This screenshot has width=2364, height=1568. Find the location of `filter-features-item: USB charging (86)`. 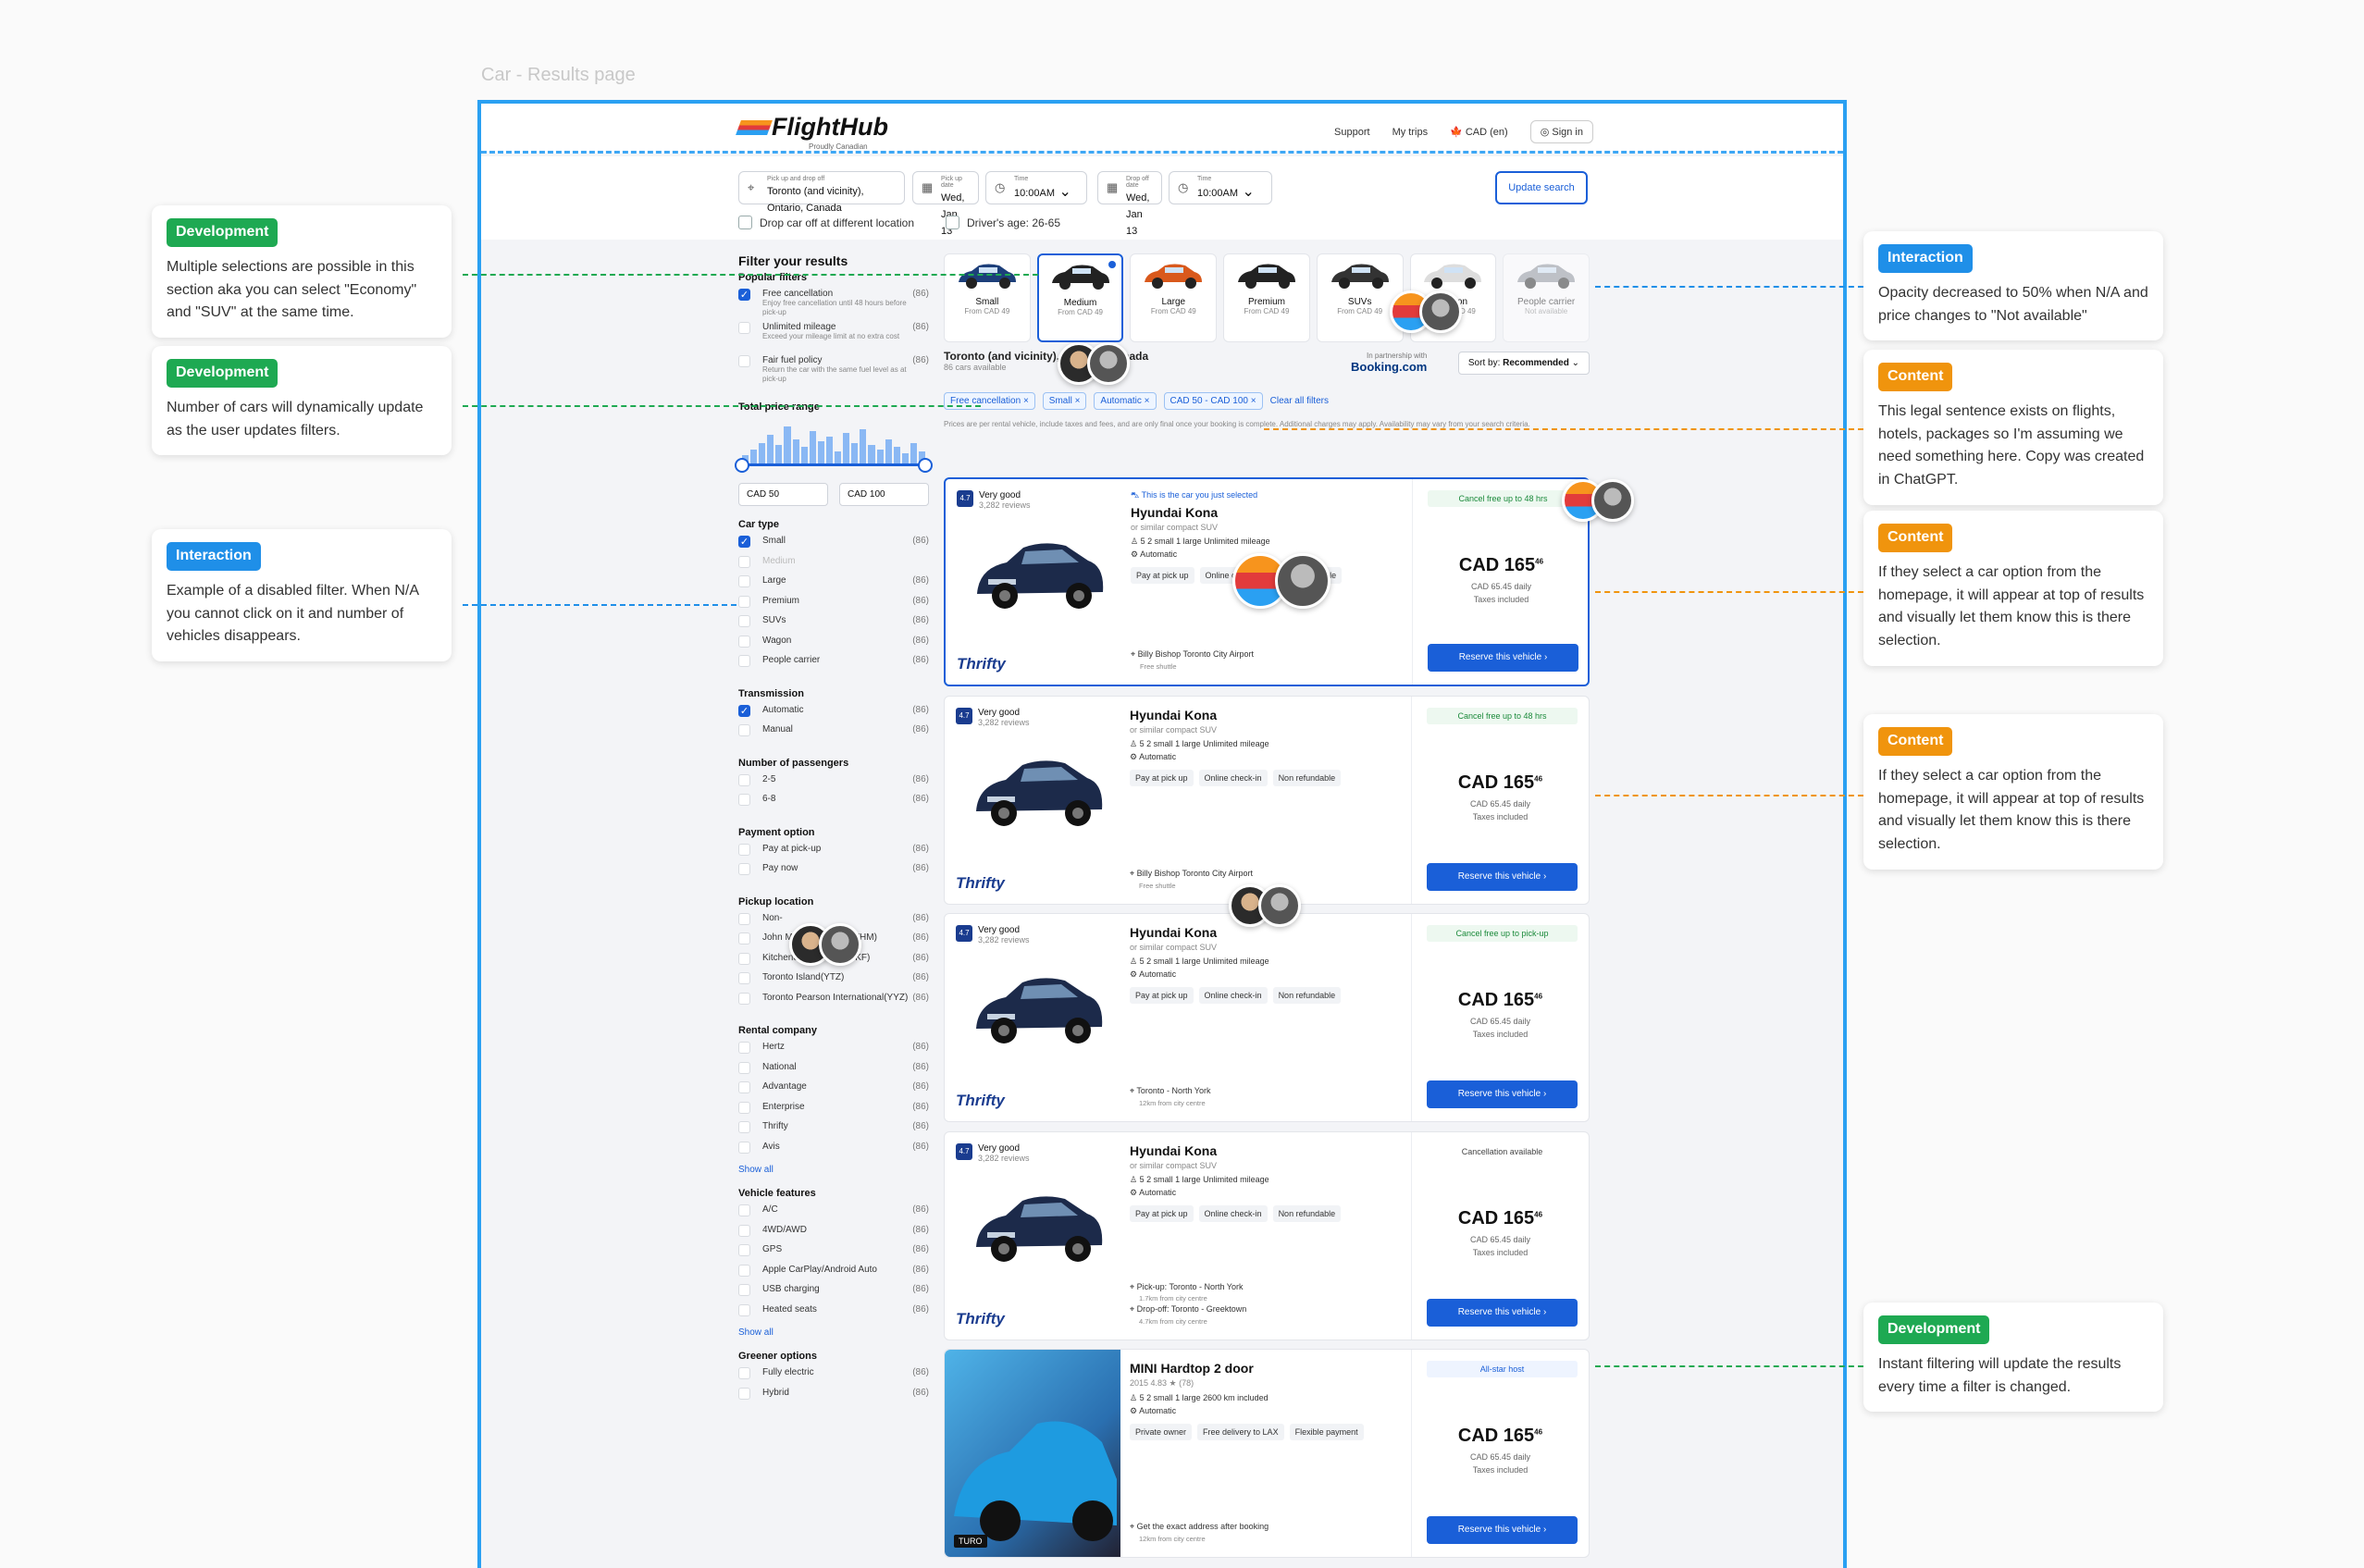

filter-features-item: USB charging (86) is located at coordinates (834, 1294).